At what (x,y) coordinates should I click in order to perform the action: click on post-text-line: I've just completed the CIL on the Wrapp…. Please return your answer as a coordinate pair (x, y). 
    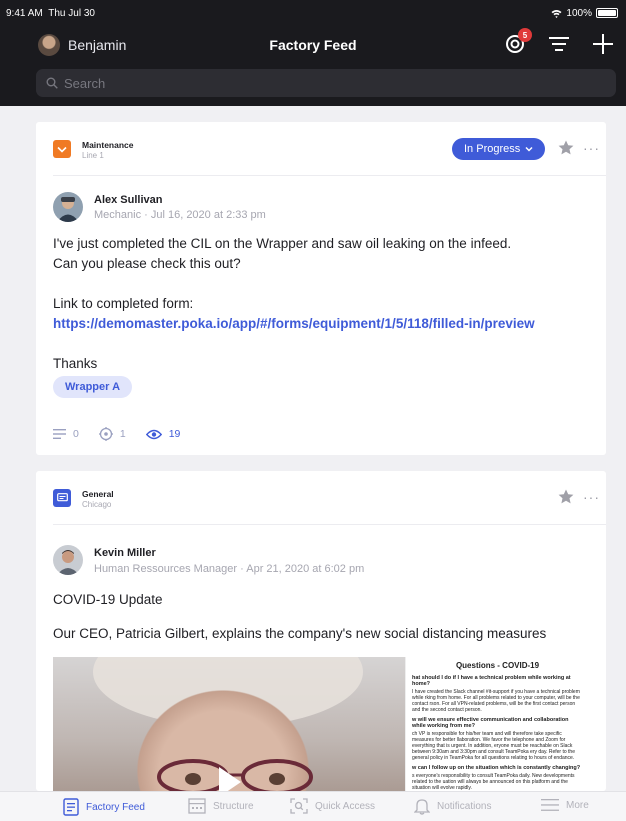
    Looking at the image, I should click on (282, 243).